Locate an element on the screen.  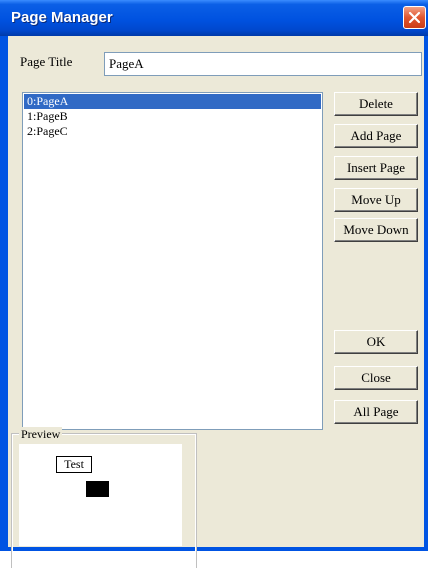
close-window-button is located at coordinates (414, 17).